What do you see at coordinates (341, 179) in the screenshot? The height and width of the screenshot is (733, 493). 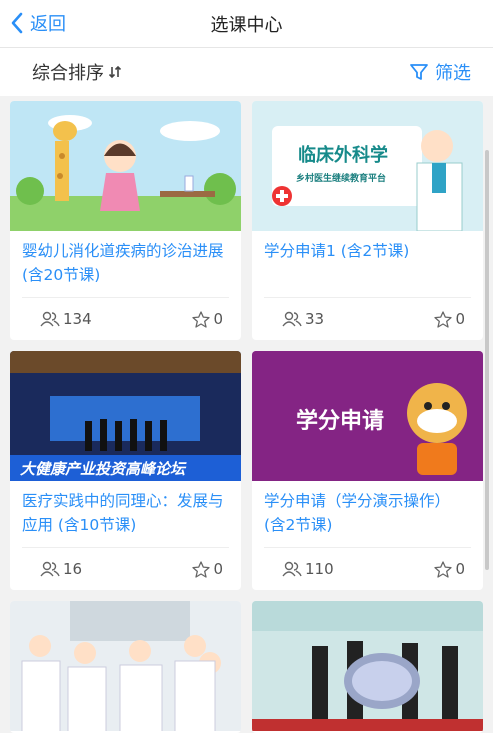 I see `thumbnail-subtitle: 乡村医生继续教育平台` at bounding box center [341, 179].